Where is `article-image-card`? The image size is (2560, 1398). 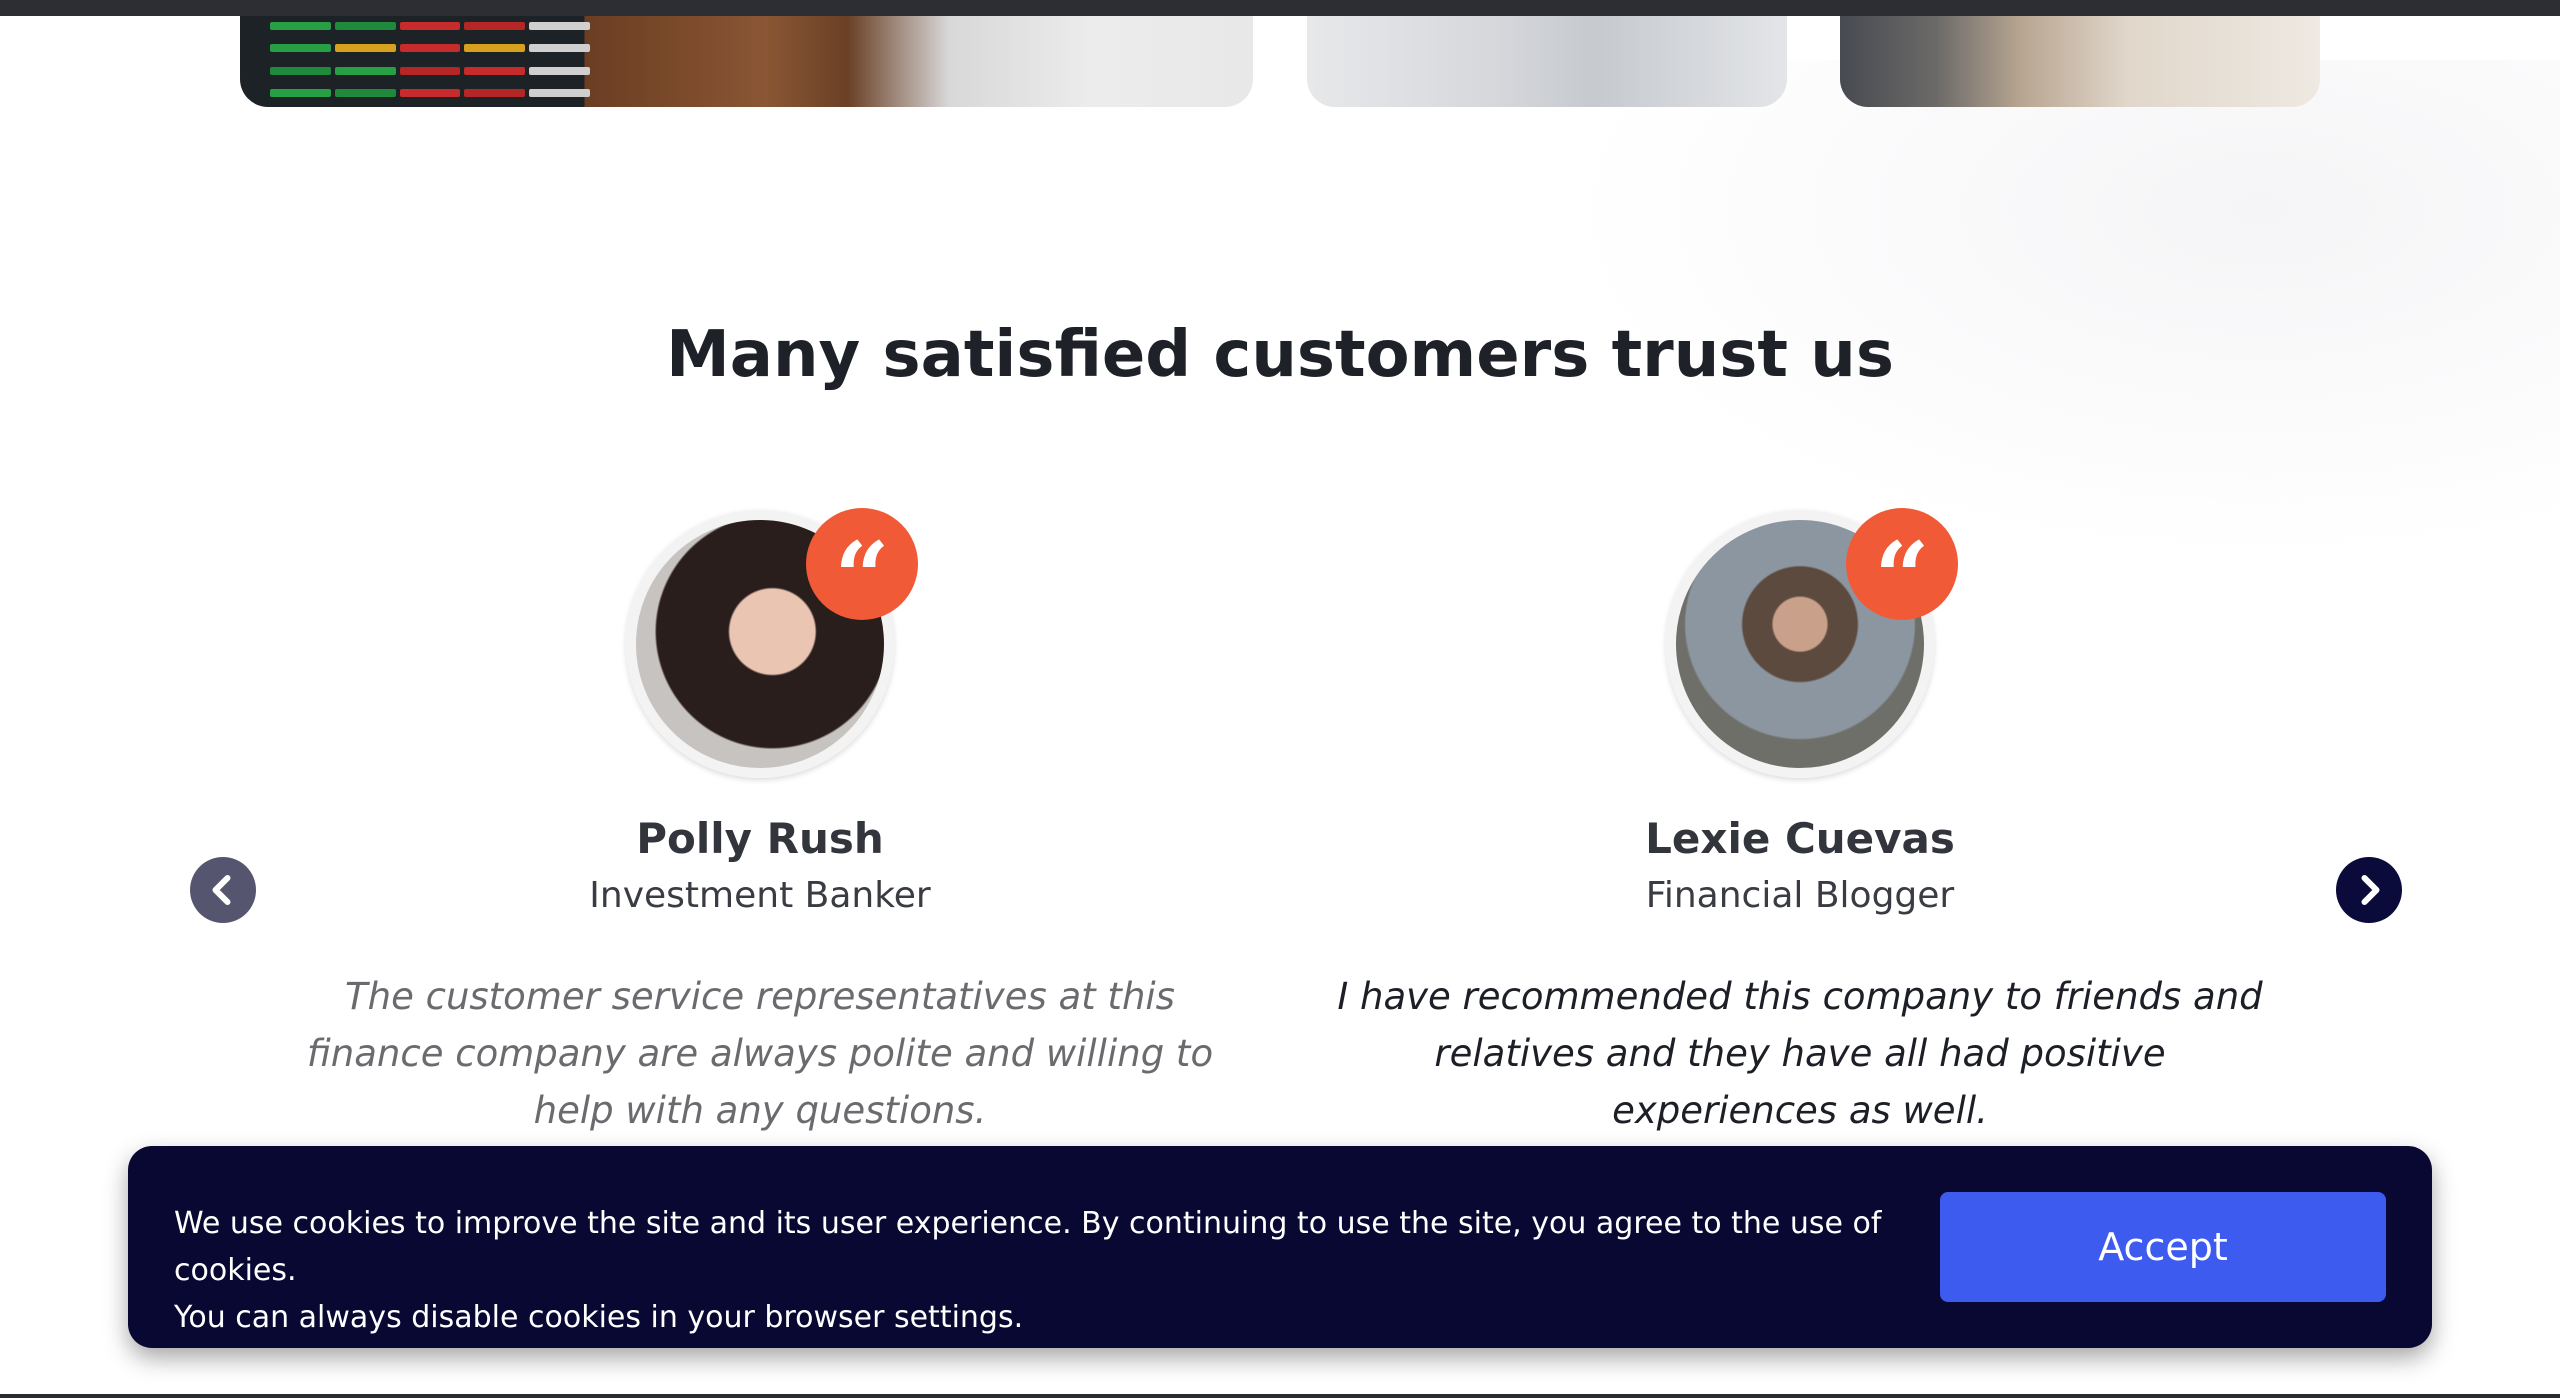
article-image-card is located at coordinates (1547, 61).